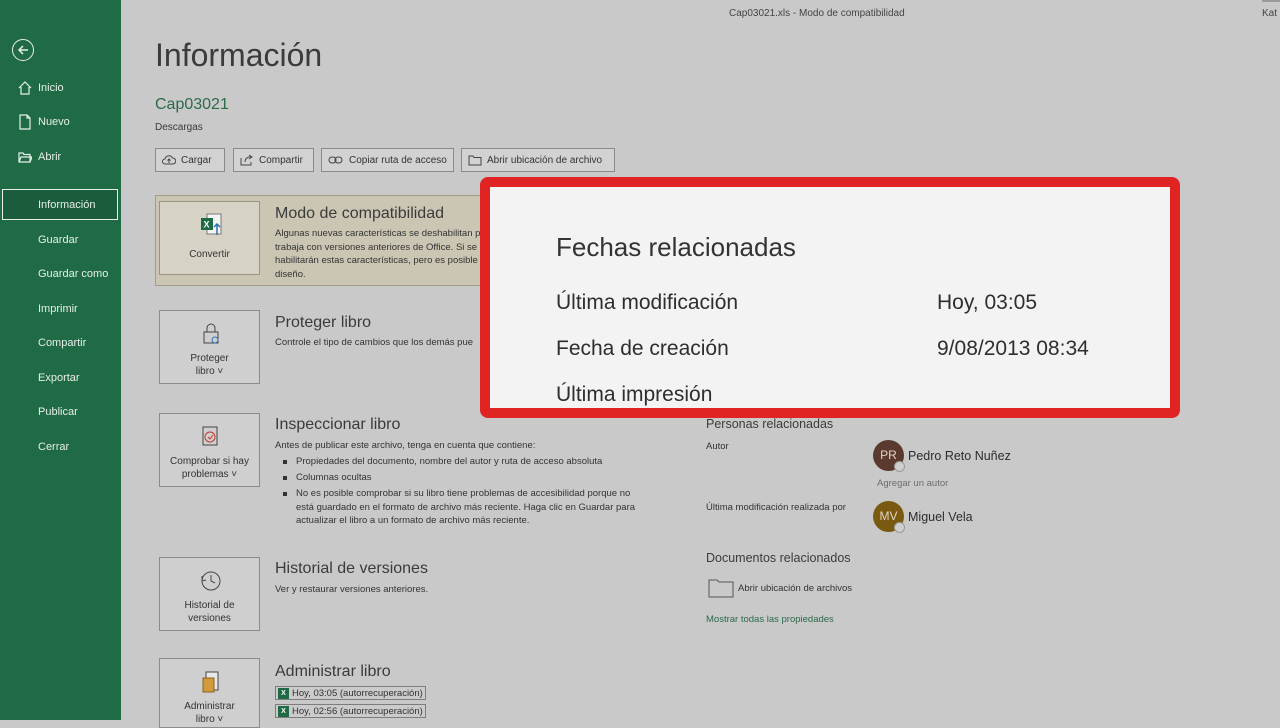 Image resolution: width=1280 pixels, height=728 pixels. I want to click on related-dates-title: Fechas relacionadas, so click(676, 247).